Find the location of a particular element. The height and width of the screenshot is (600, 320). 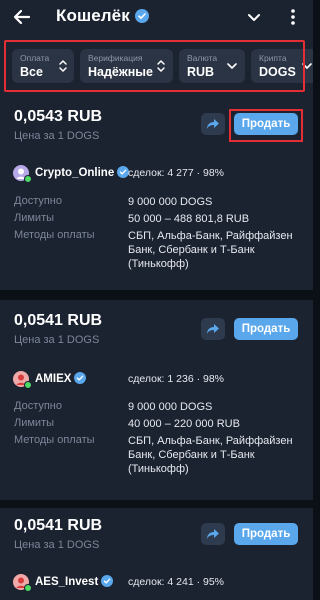

merchant-name: AMIEX is located at coordinates (61, 378).